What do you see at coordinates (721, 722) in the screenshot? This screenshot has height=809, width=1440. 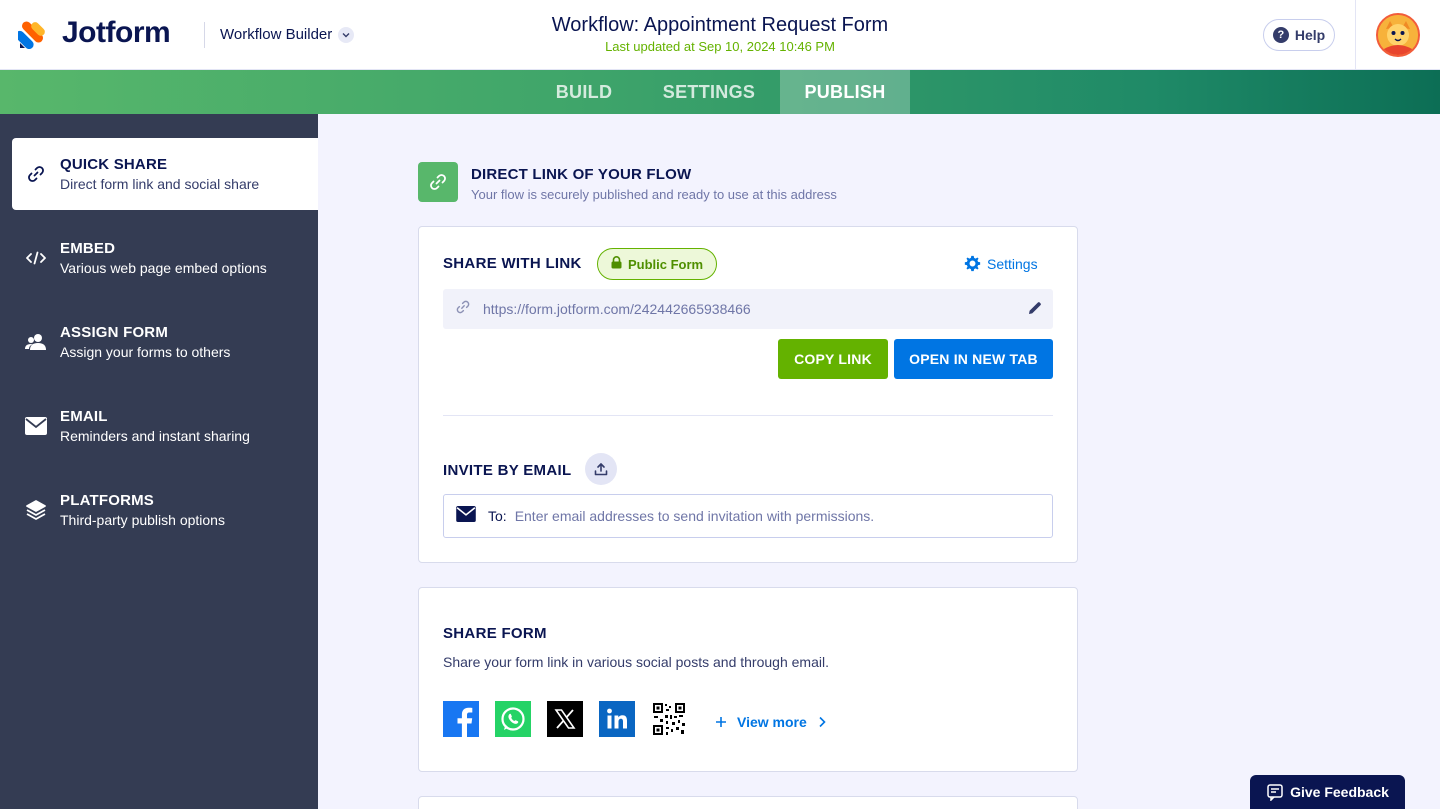 I see `plus-icon` at bounding box center [721, 722].